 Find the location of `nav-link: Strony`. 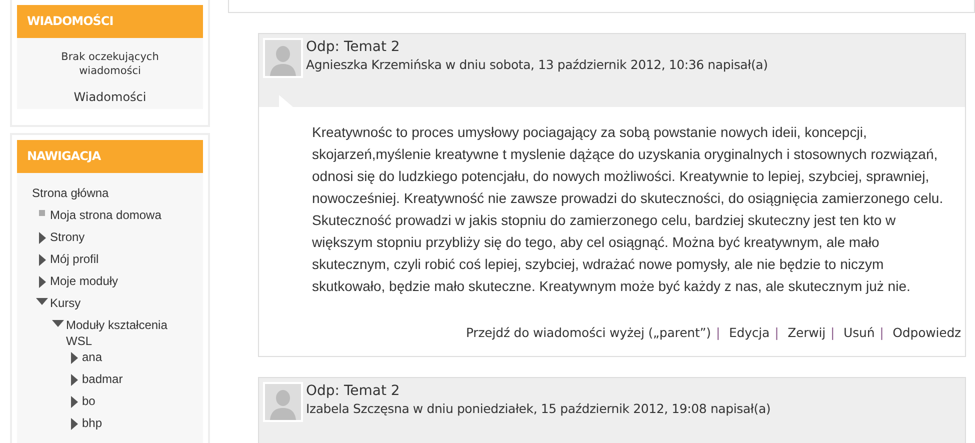

nav-link: Strony is located at coordinates (67, 237).